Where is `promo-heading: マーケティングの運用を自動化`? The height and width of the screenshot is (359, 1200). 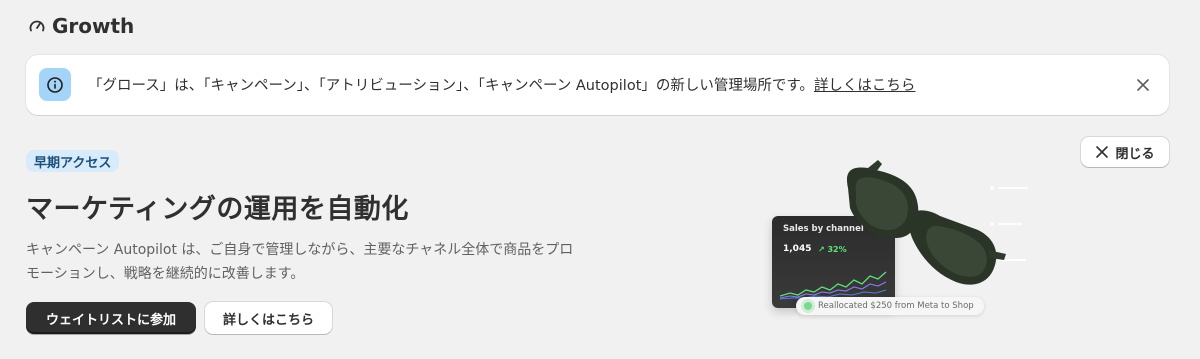
promo-heading: マーケティングの運用を自動化 is located at coordinates (217, 209).